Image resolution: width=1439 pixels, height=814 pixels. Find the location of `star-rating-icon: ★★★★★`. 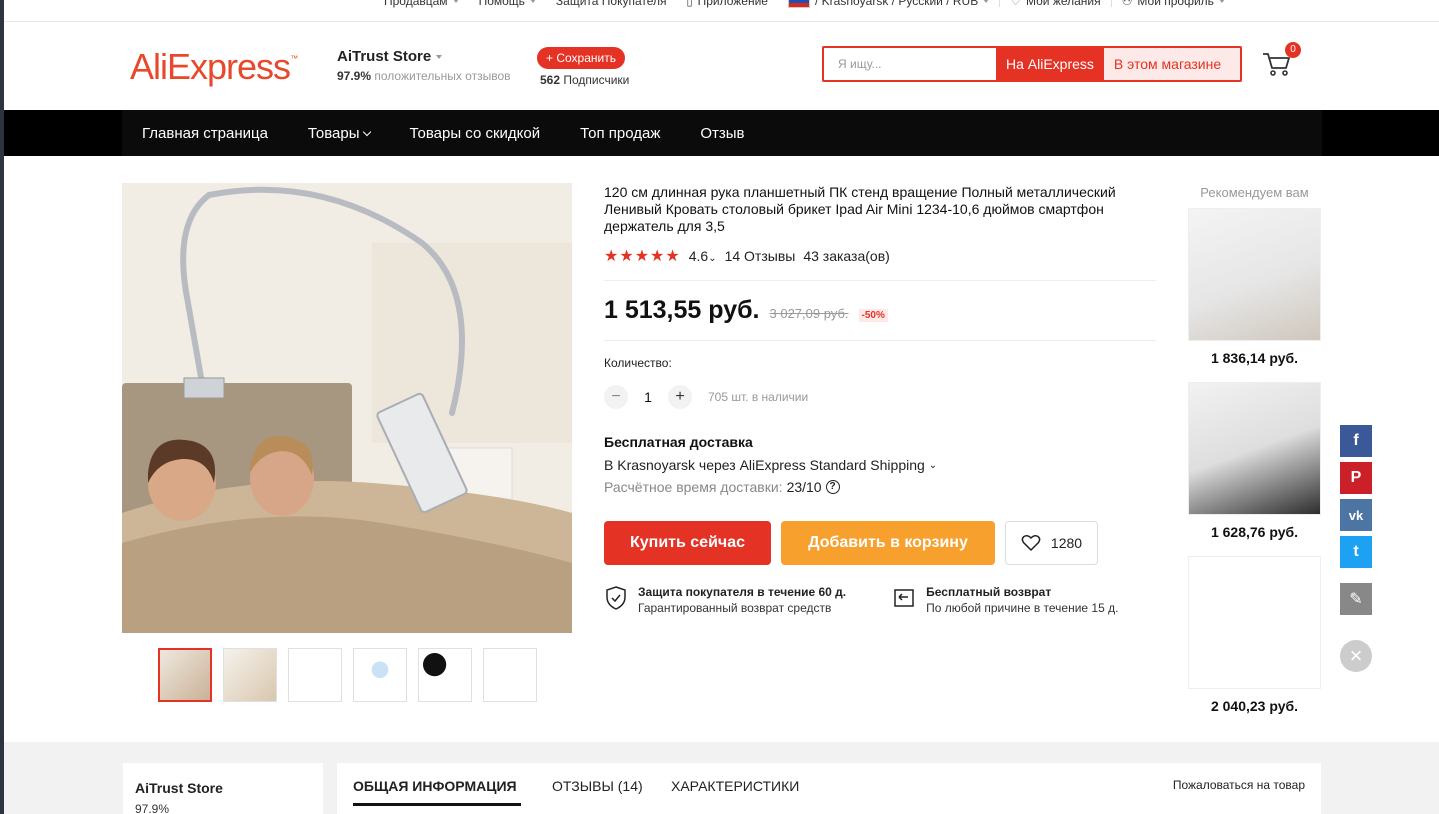

star-rating-icon: ★★★★★ is located at coordinates (642, 256).